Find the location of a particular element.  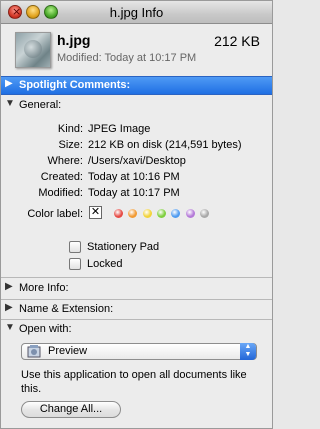

file-size: 212 KB is located at coordinates (237, 41).